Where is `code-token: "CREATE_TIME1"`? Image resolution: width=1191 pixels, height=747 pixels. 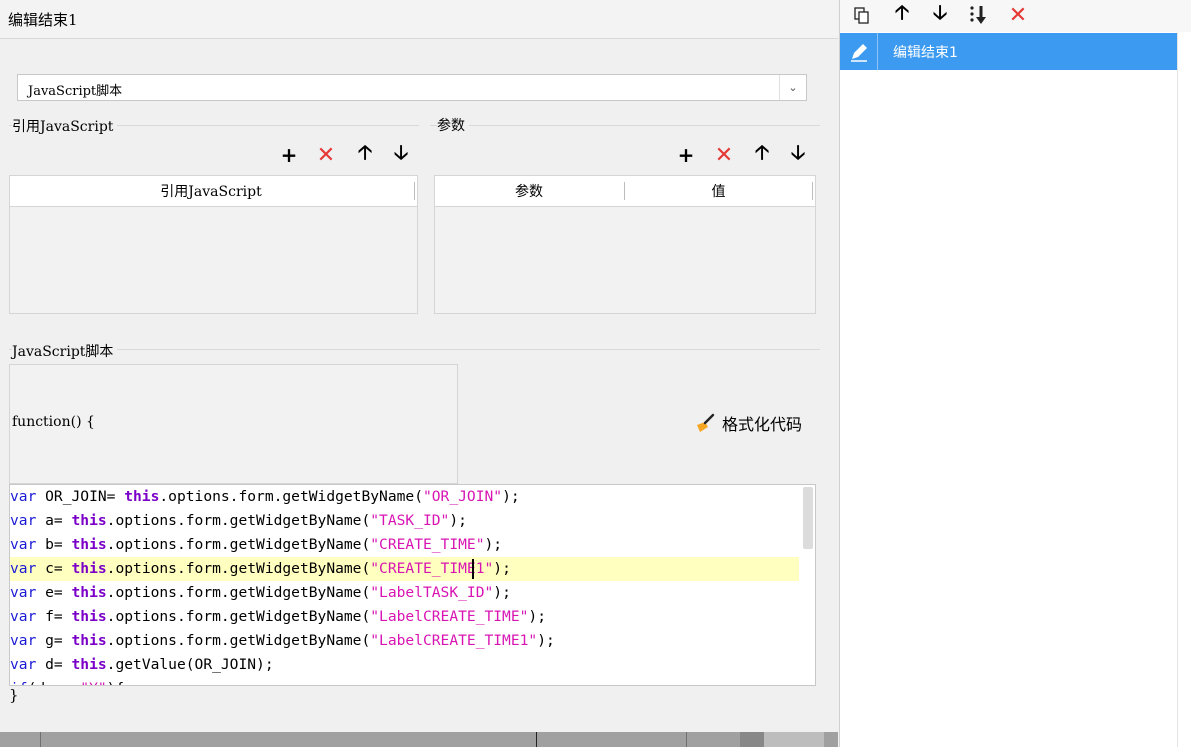
code-token: "CREATE_TIME1" is located at coordinates (432, 568).